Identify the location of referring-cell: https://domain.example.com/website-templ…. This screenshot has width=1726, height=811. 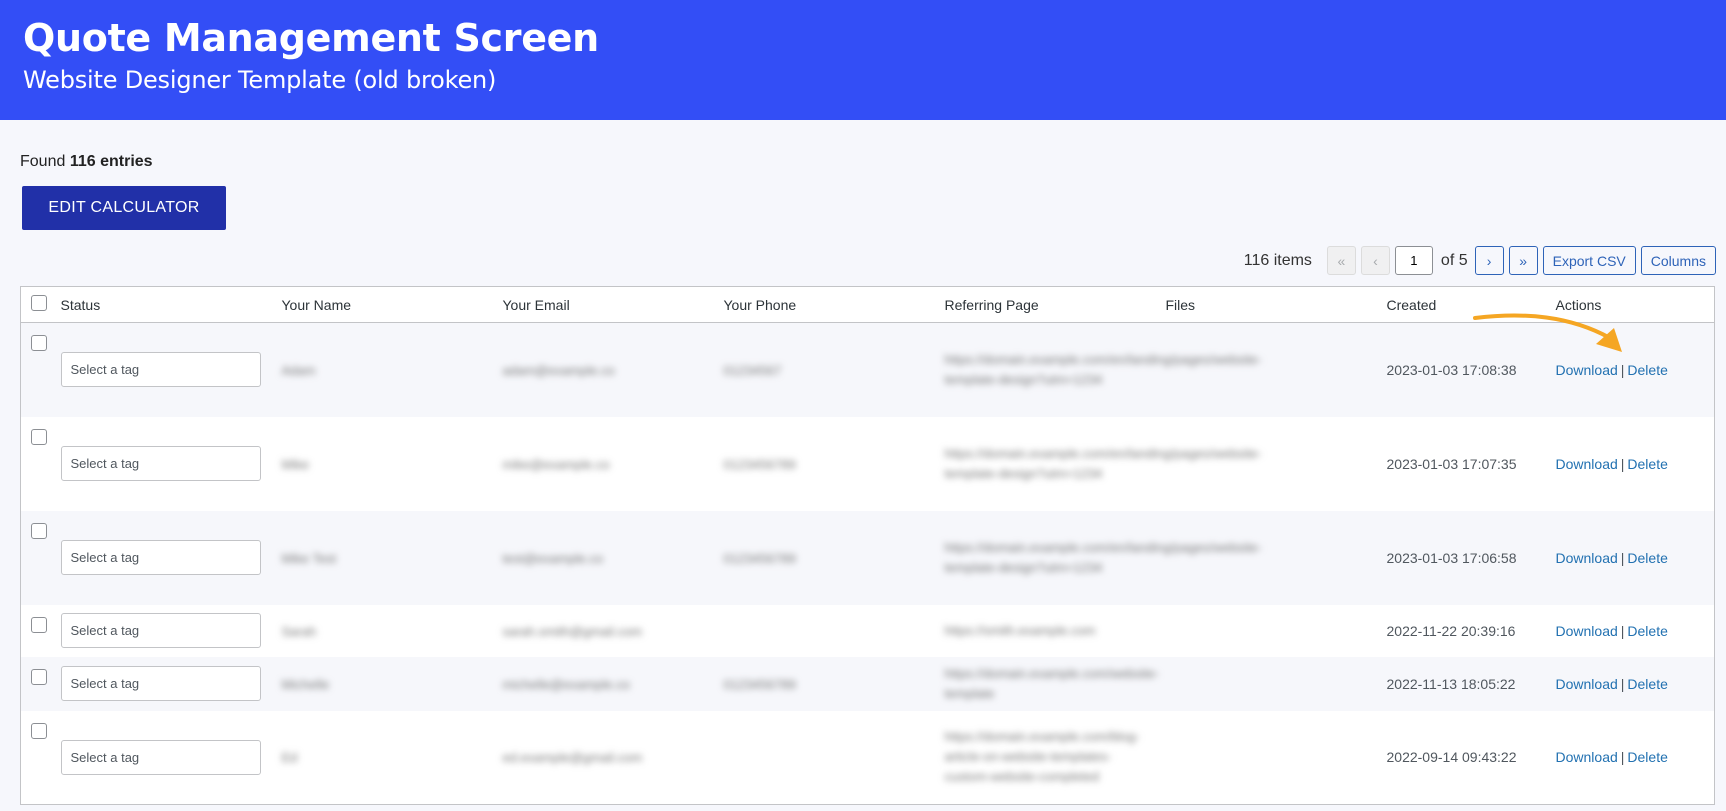
(1055, 684).